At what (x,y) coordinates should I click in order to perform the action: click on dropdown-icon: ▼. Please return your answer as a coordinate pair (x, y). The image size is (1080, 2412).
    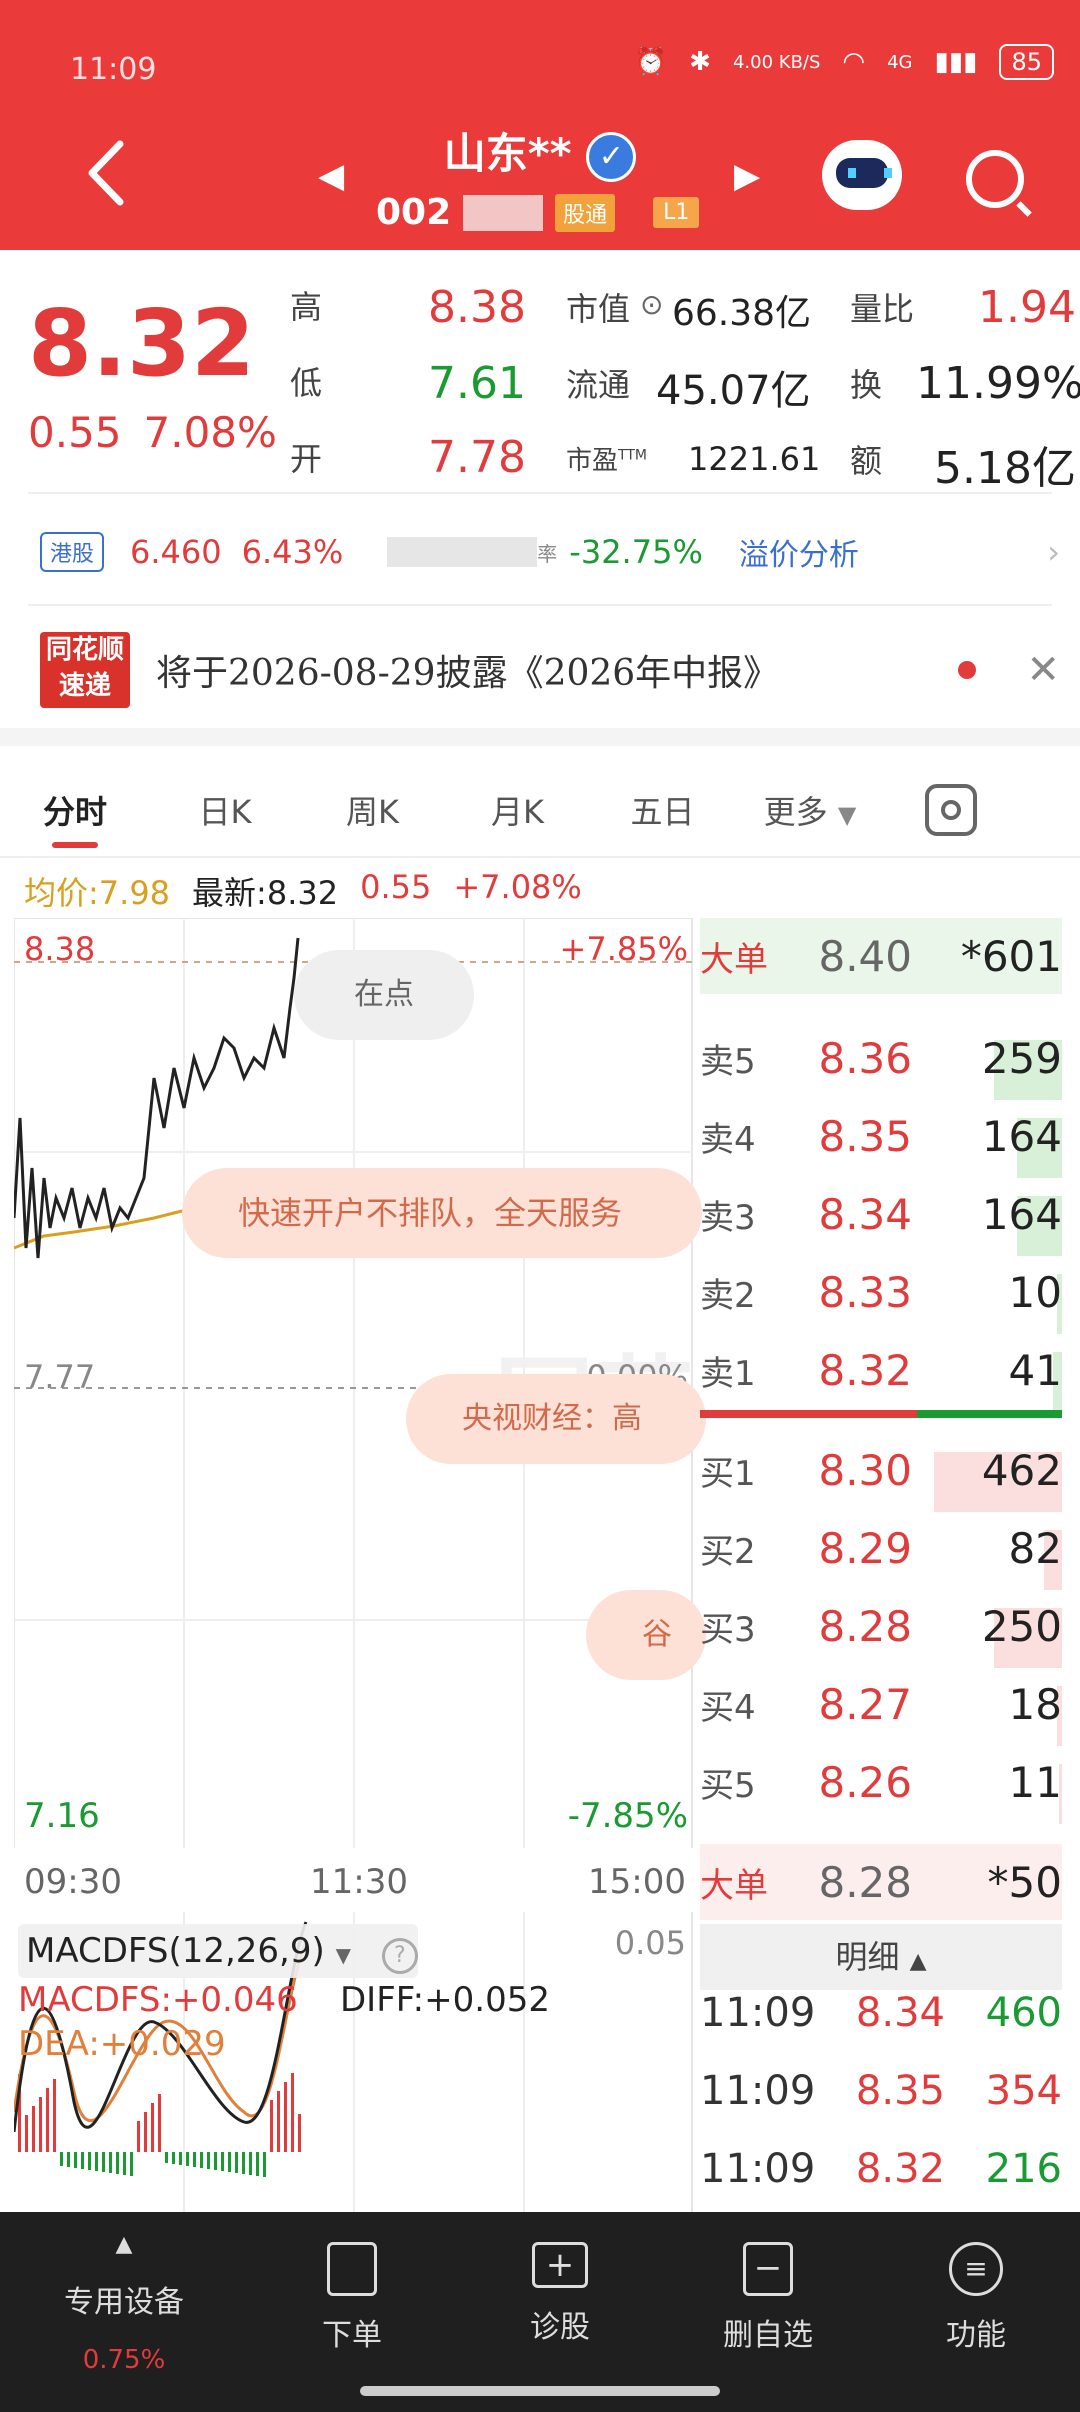
    Looking at the image, I should click on (343, 1955).